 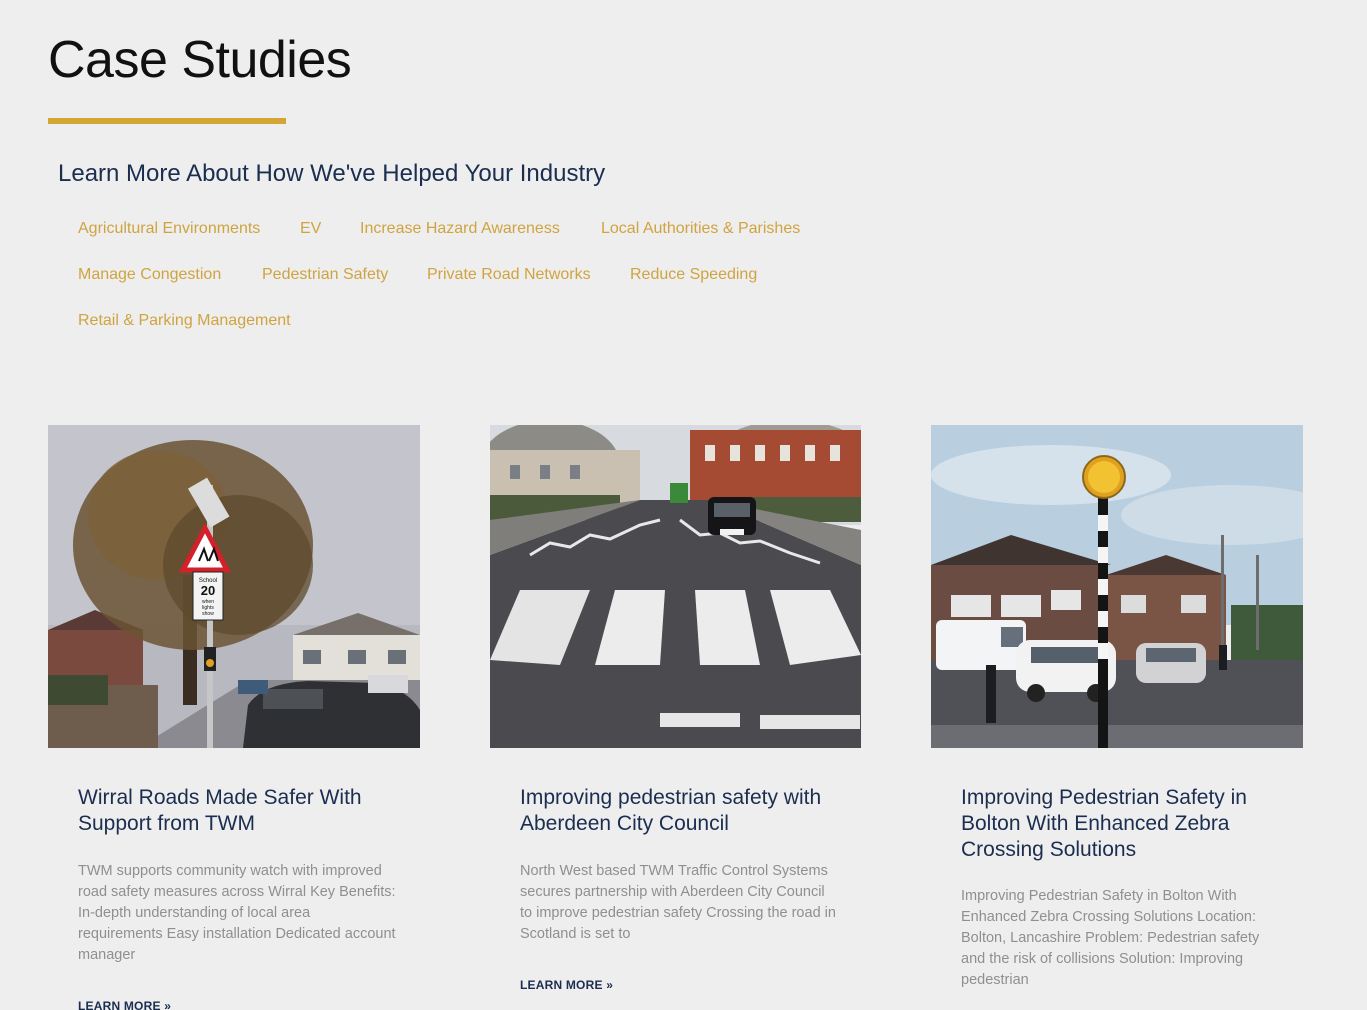 What do you see at coordinates (310, 229) in the screenshot?
I see `category-link-ev: EV` at bounding box center [310, 229].